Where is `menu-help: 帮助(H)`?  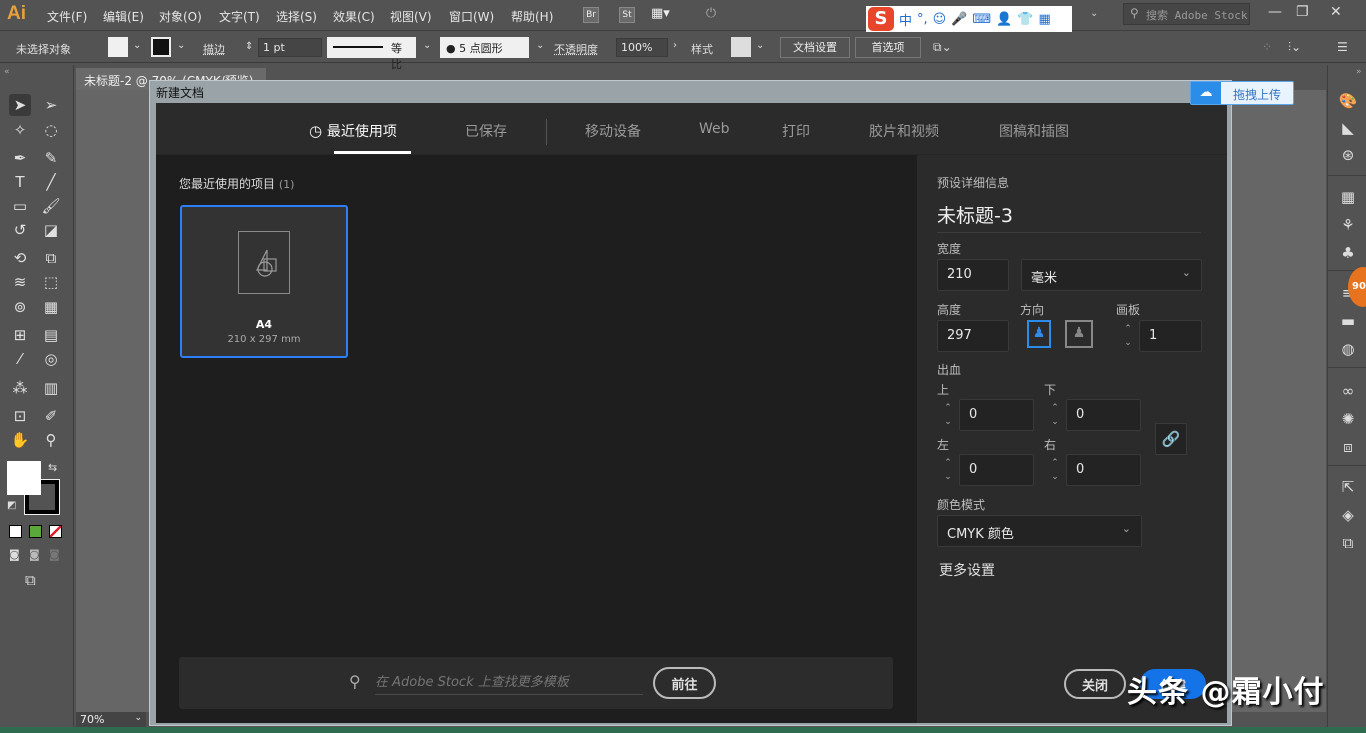 menu-help: 帮助(H) is located at coordinates (532, 16).